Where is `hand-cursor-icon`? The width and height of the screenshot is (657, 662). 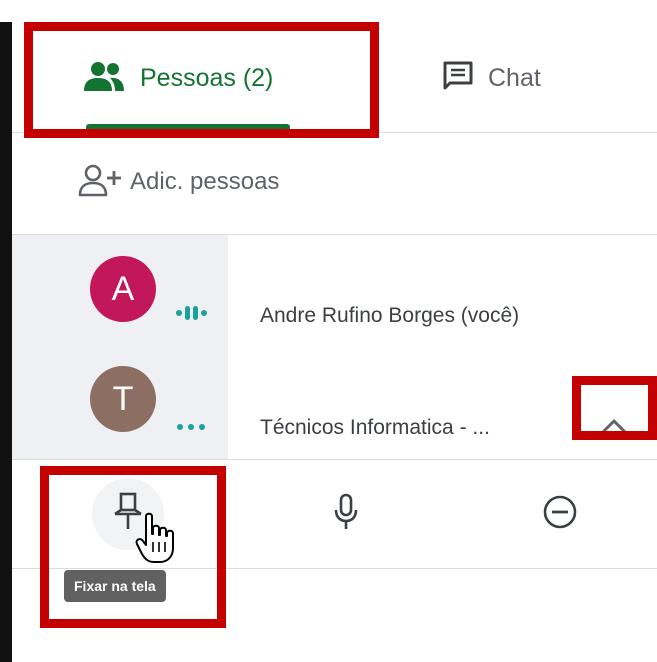 hand-cursor-icon is located at coordinates (154, 537).